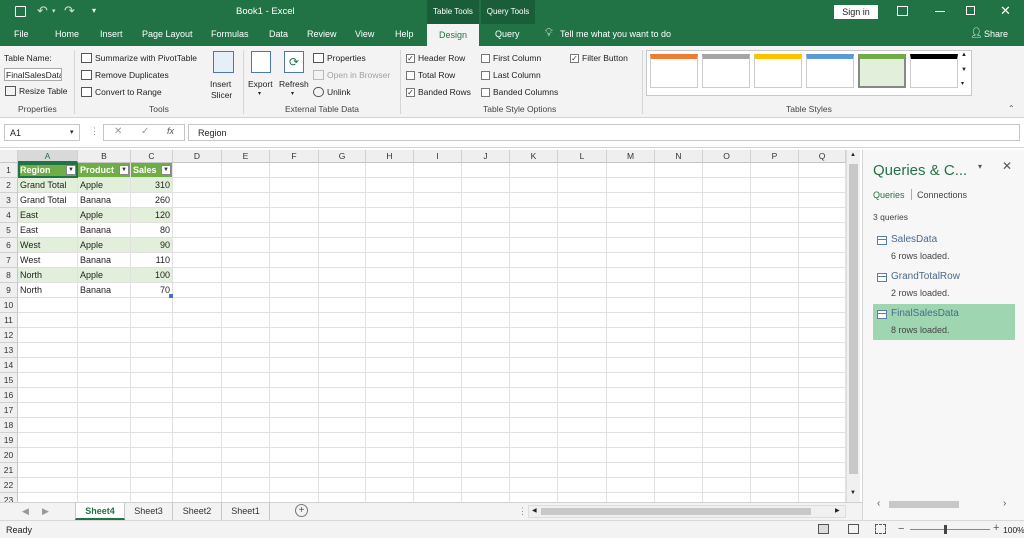 Image resolution: width=1024 pixels, height=538 pixels. I want to click on row-header: 22, so click(9, 485).